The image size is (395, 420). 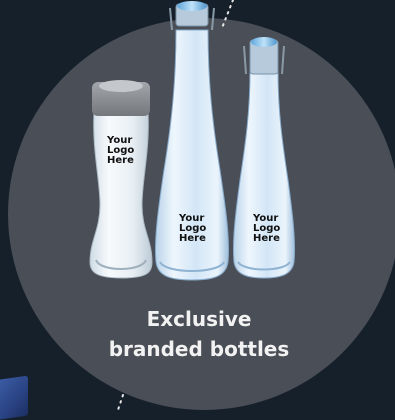 What do you see at coordinates (199, 334) in the screenshot?
I see `promo-caption: Exclusive branded bottles` at bounding box center [199, 334].